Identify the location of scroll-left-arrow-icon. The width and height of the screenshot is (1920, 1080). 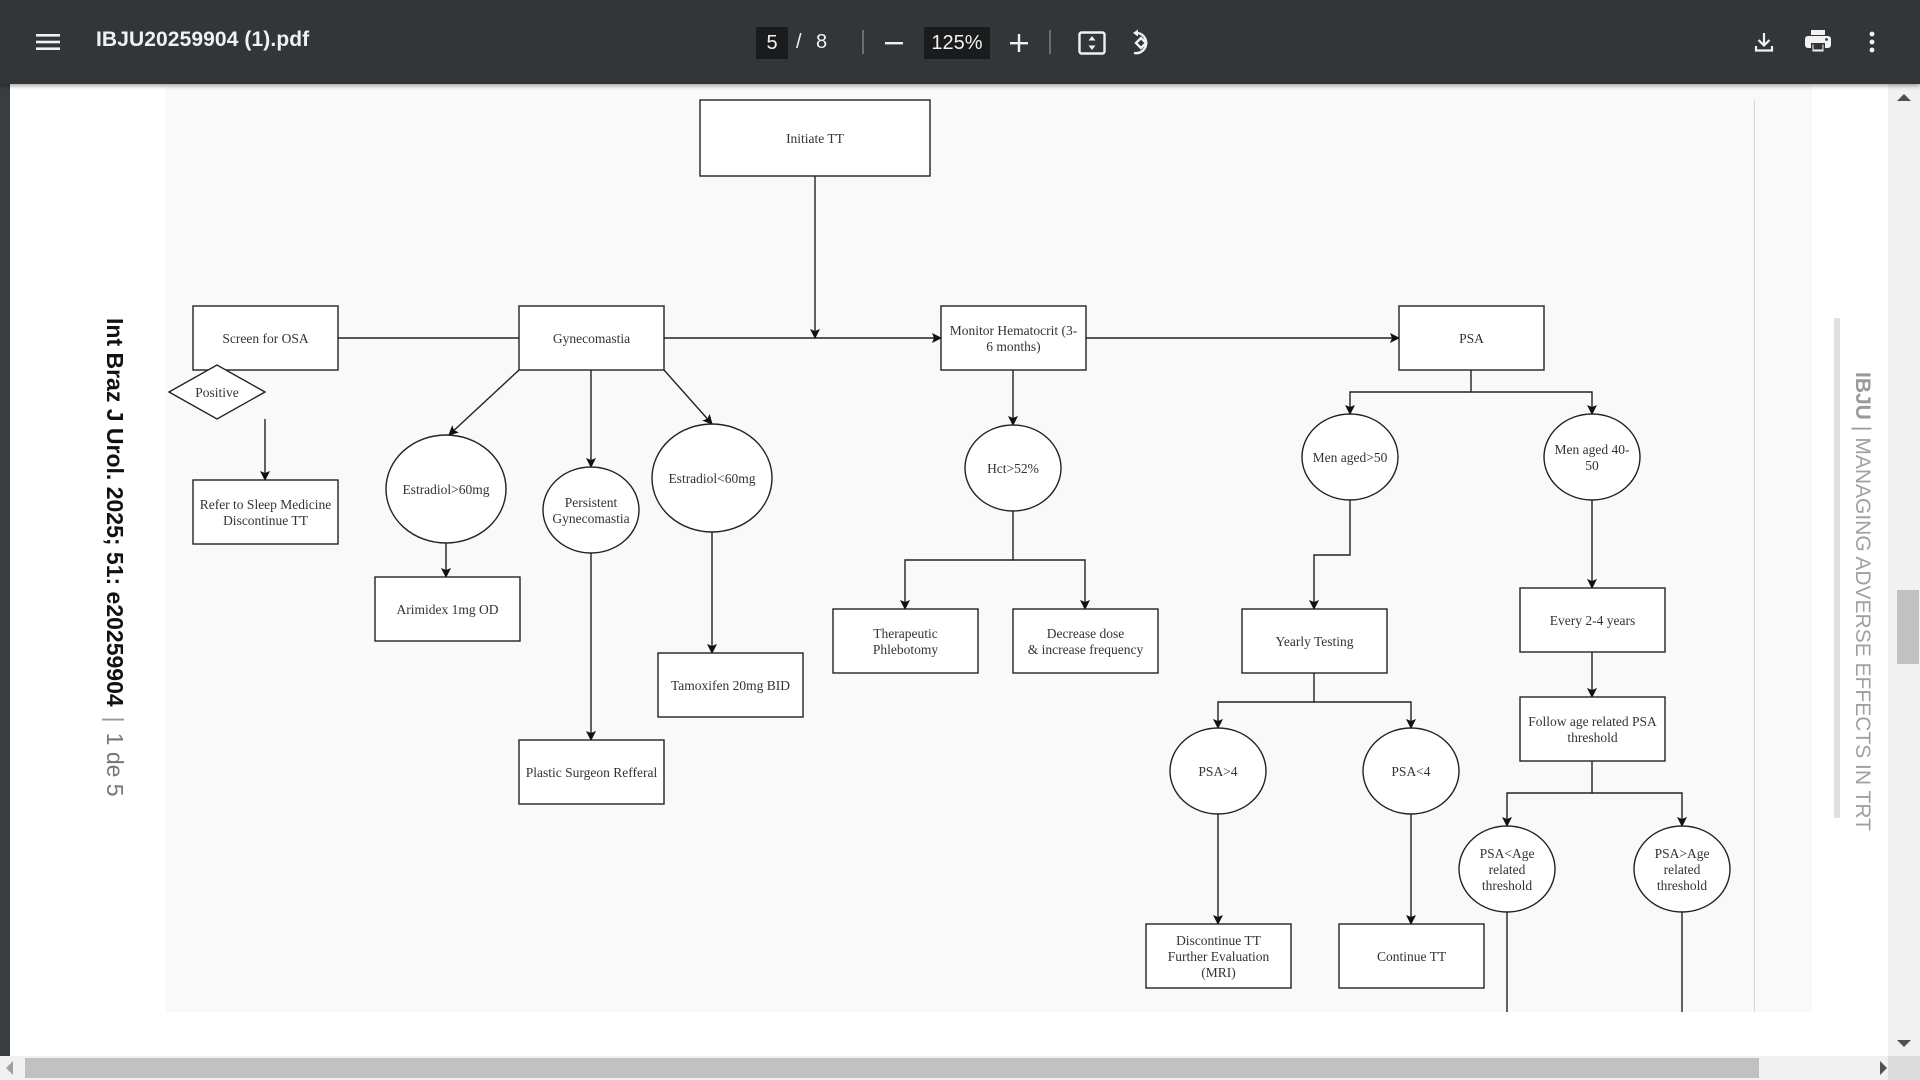
(9, 1068).